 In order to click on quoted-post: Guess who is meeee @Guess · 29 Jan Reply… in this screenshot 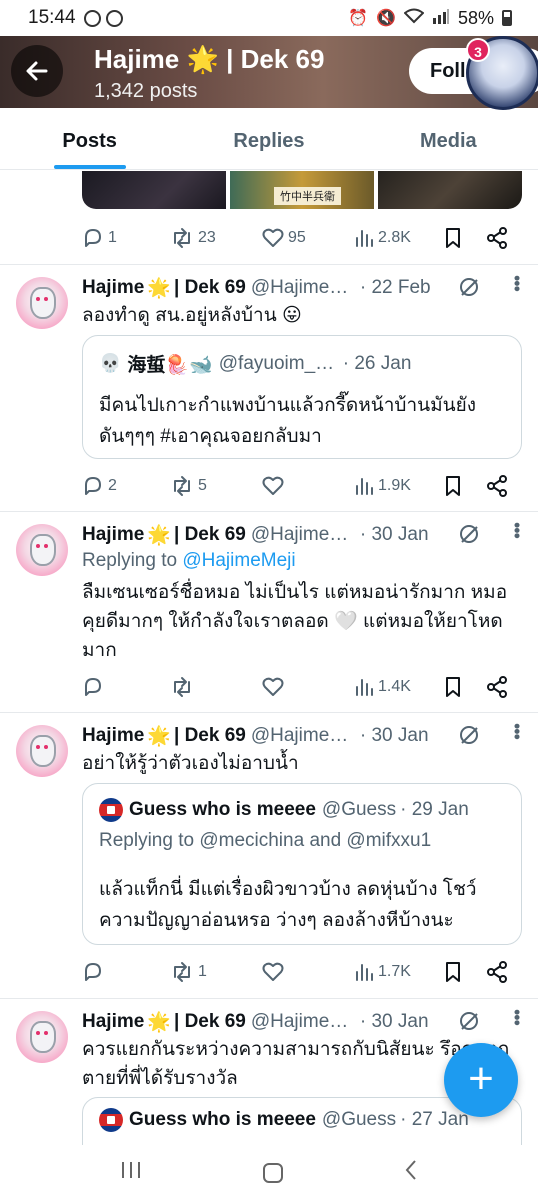, I will do `click(302, 864)`.